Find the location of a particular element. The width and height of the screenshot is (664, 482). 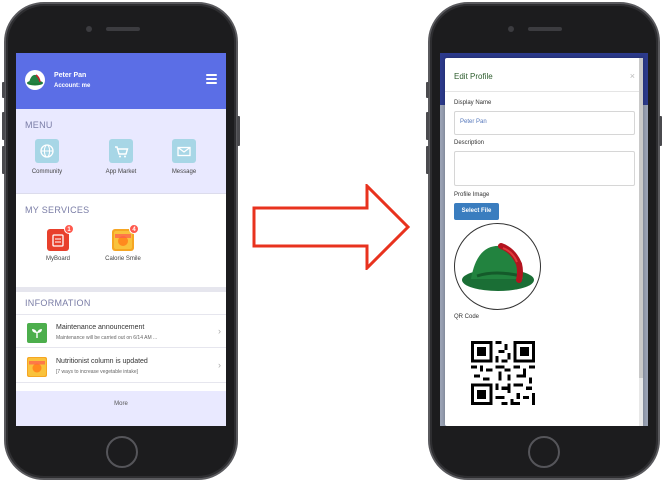

menu-item-label: Community is located at coordinates (47, 172).